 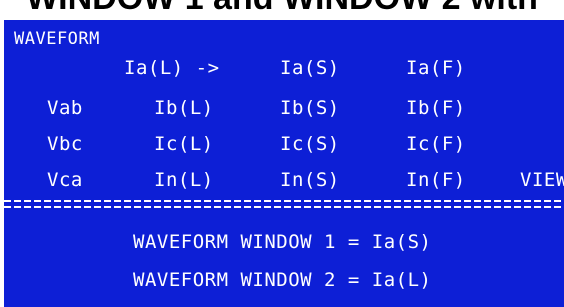 What do you see at coordinates (282, 242) in the screenshot?
I see `status-window-1: WAVEFORM WINDOW 1 = Ia(S)` at bounding box center [282, 242].